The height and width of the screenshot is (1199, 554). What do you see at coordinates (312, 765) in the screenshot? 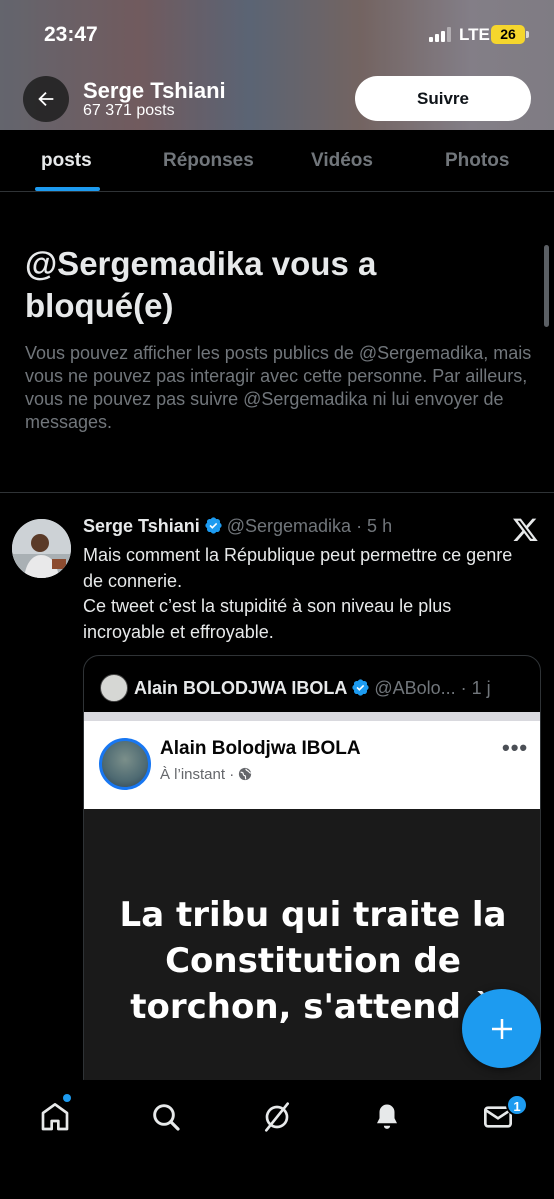
I see `facebook-post-header: Alain Bolodjwa IBOLA À l’instant · •••` at bounding box center [312, 765].